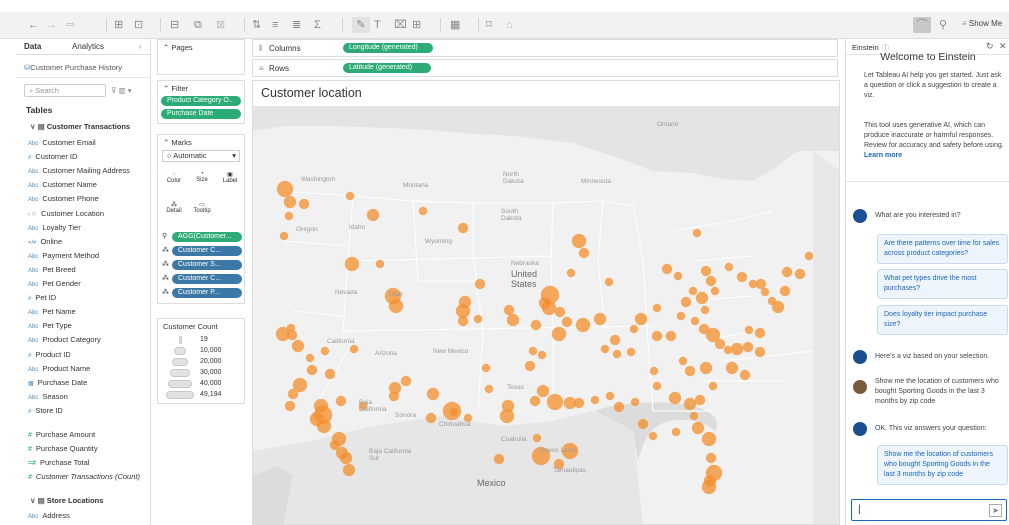 The width and height of the screenshot is (1009, 525). Describe the element at coordinates (33, 172) in the screenshot. I see `string-icon: Abc` at that location.